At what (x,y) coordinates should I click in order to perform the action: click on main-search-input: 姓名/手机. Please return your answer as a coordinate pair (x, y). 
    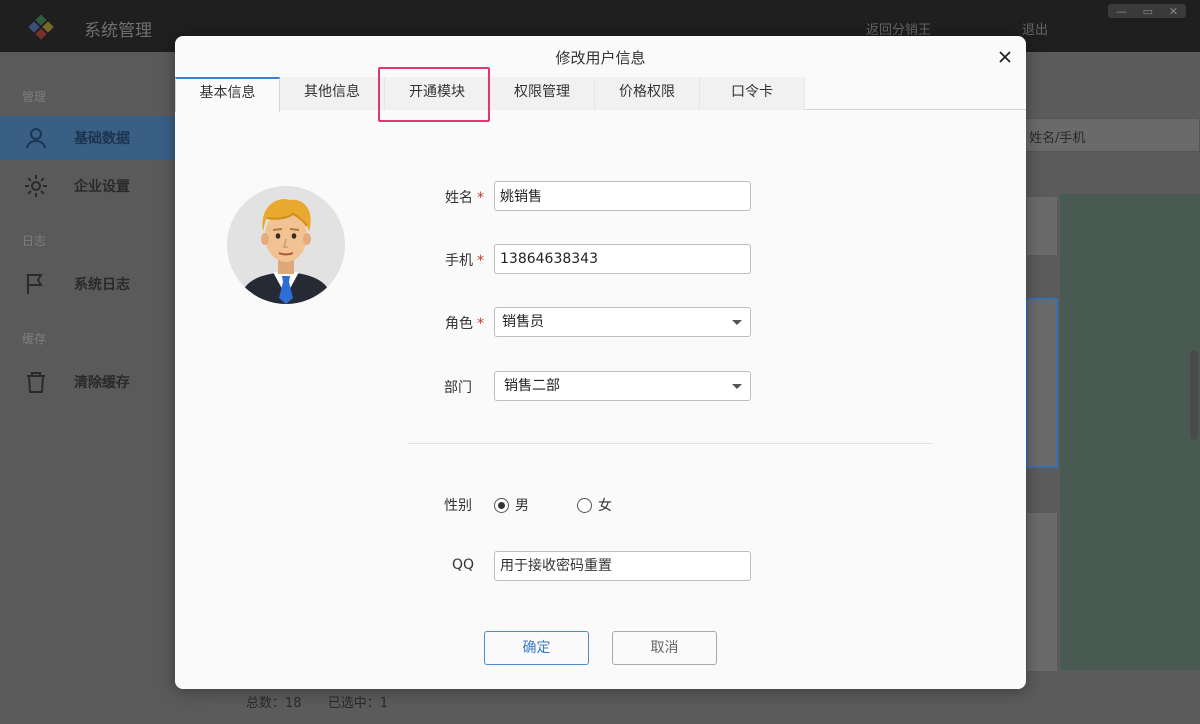
    Looking at the image, I should click on (1110, 135).